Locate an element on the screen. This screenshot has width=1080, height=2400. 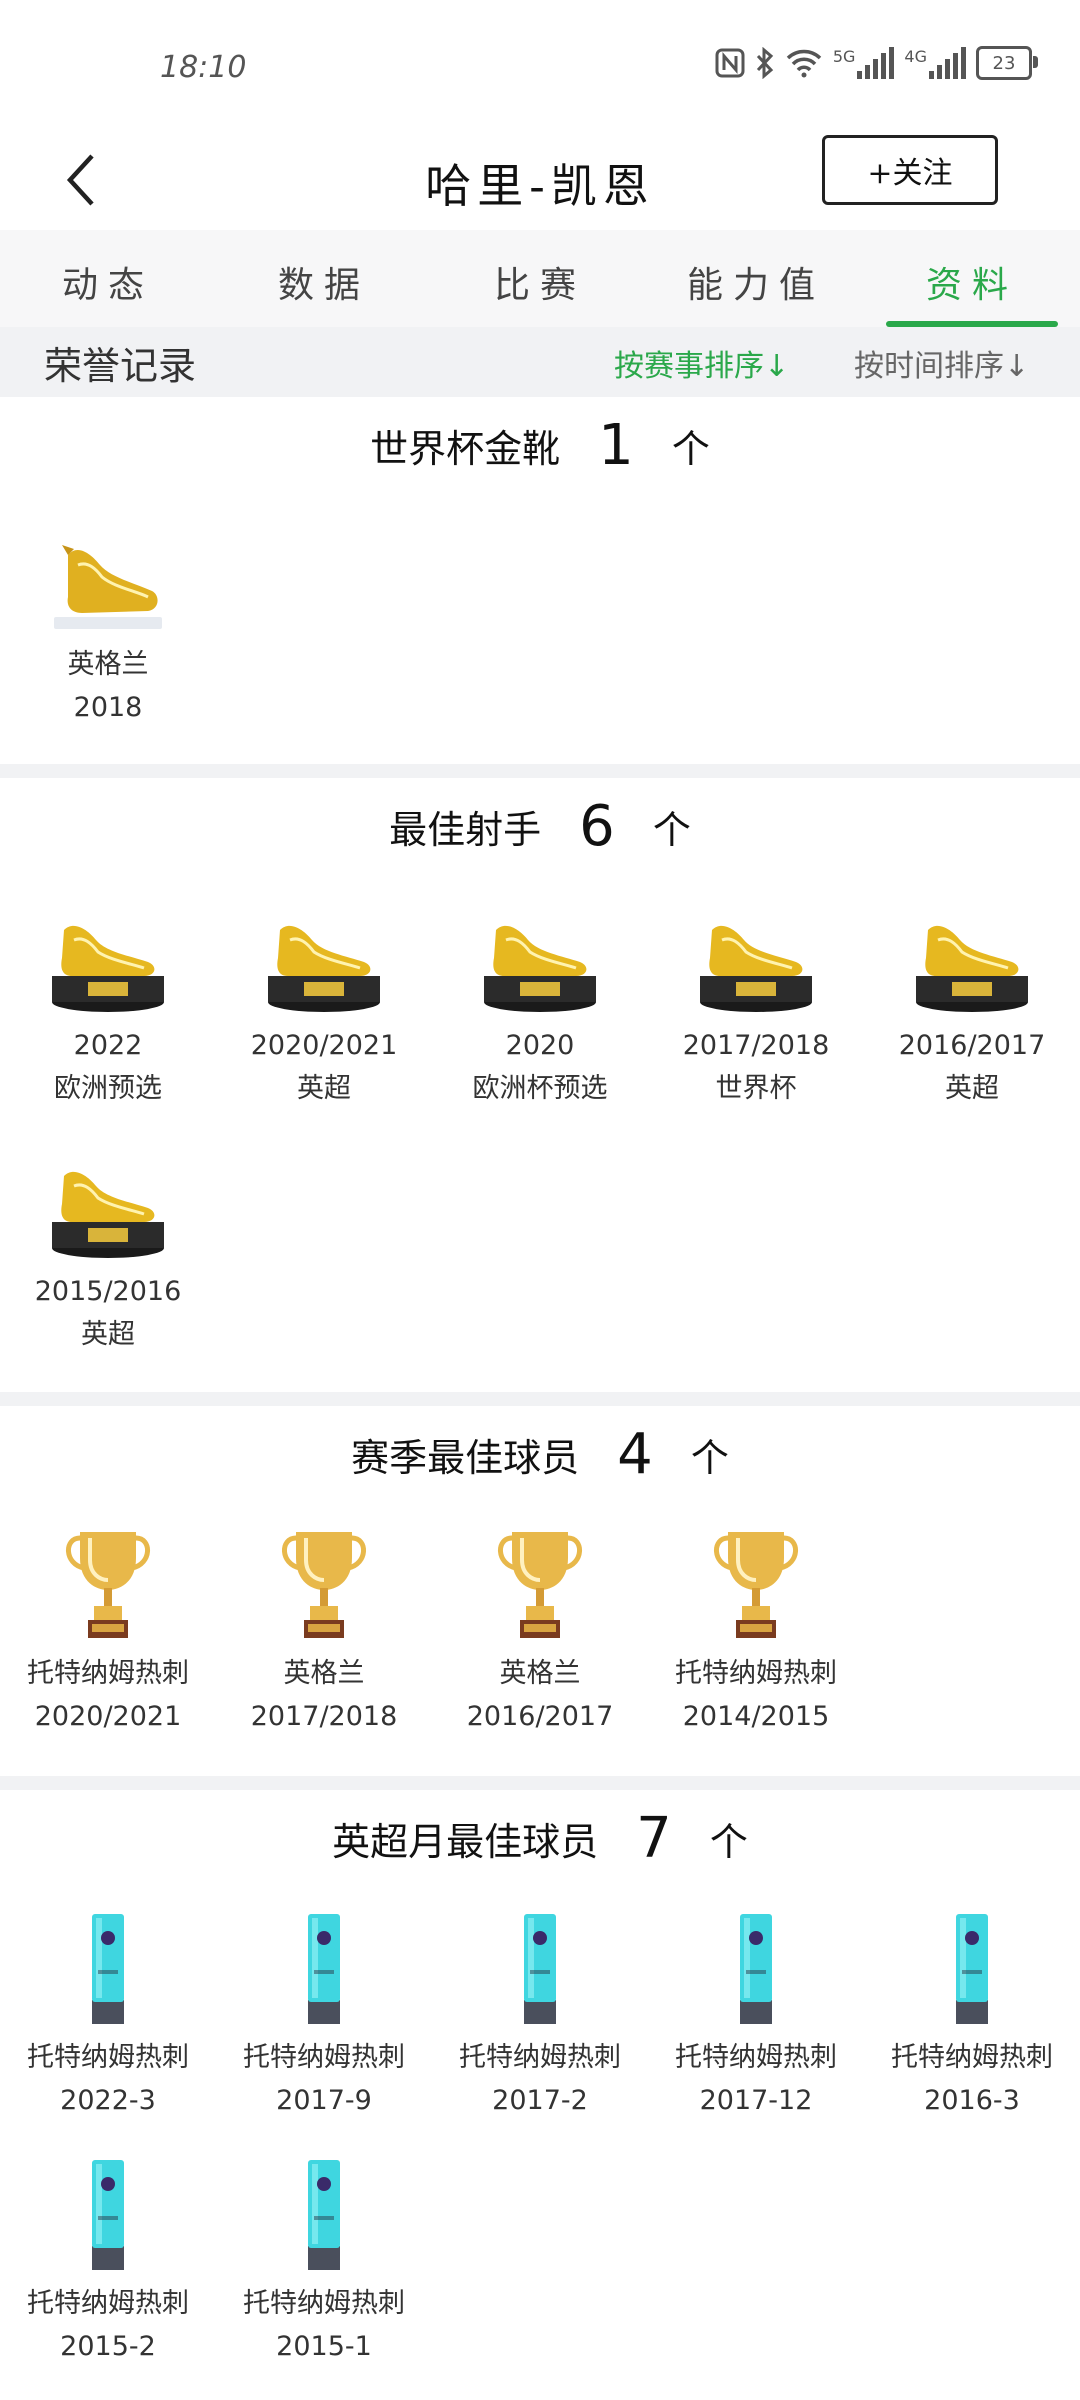
section-count: 4 is located at coordinates (635, 1454).